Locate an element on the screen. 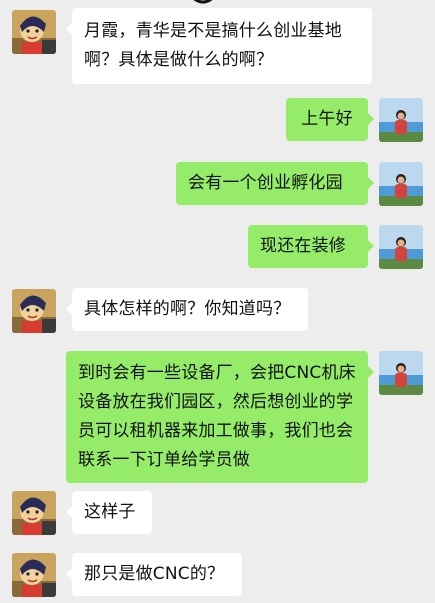  message-text: 月霞，青华是不是搞什么创业基地啊？具体是做什么的啊？ is located at coordinates (213, 45).